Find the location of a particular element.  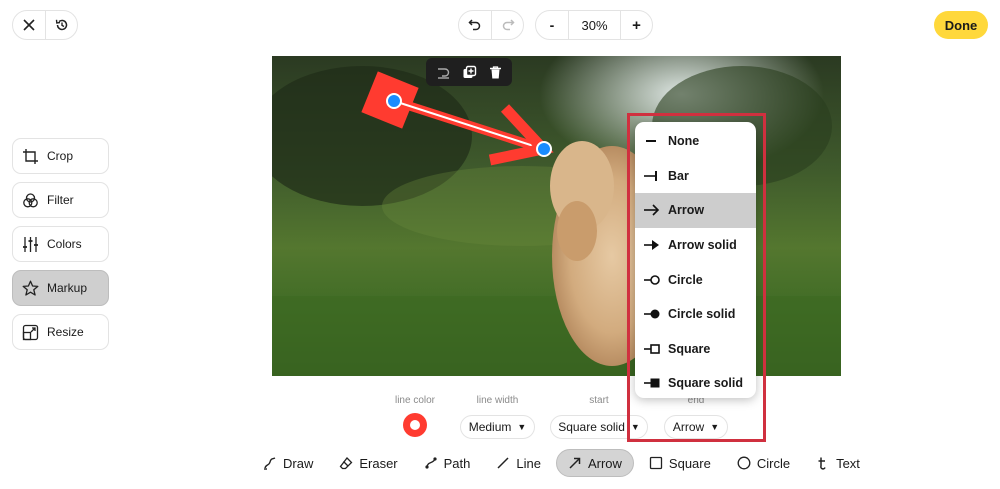

path-icon is located at coordinates (431, 463).